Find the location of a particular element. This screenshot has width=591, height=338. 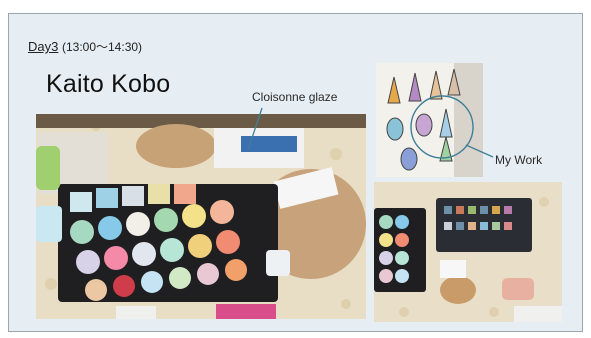

day-heading: Day3 (13:00～14:30) is located at coordinates (85, 46).